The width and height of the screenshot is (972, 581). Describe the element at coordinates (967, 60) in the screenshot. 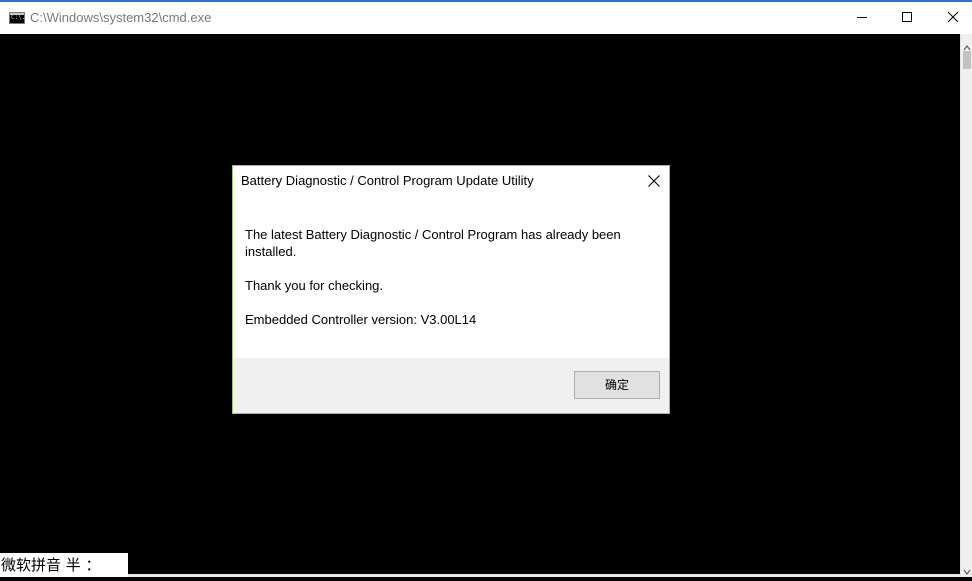

I see `scroll-thumb` at that location.